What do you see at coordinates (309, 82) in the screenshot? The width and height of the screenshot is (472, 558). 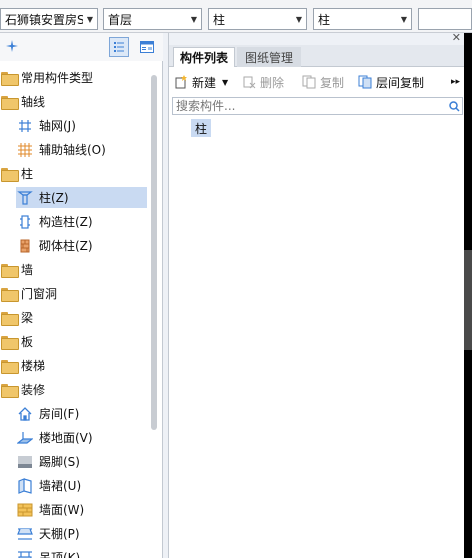 I see `copy-icon` at bounding box center [309, 82].